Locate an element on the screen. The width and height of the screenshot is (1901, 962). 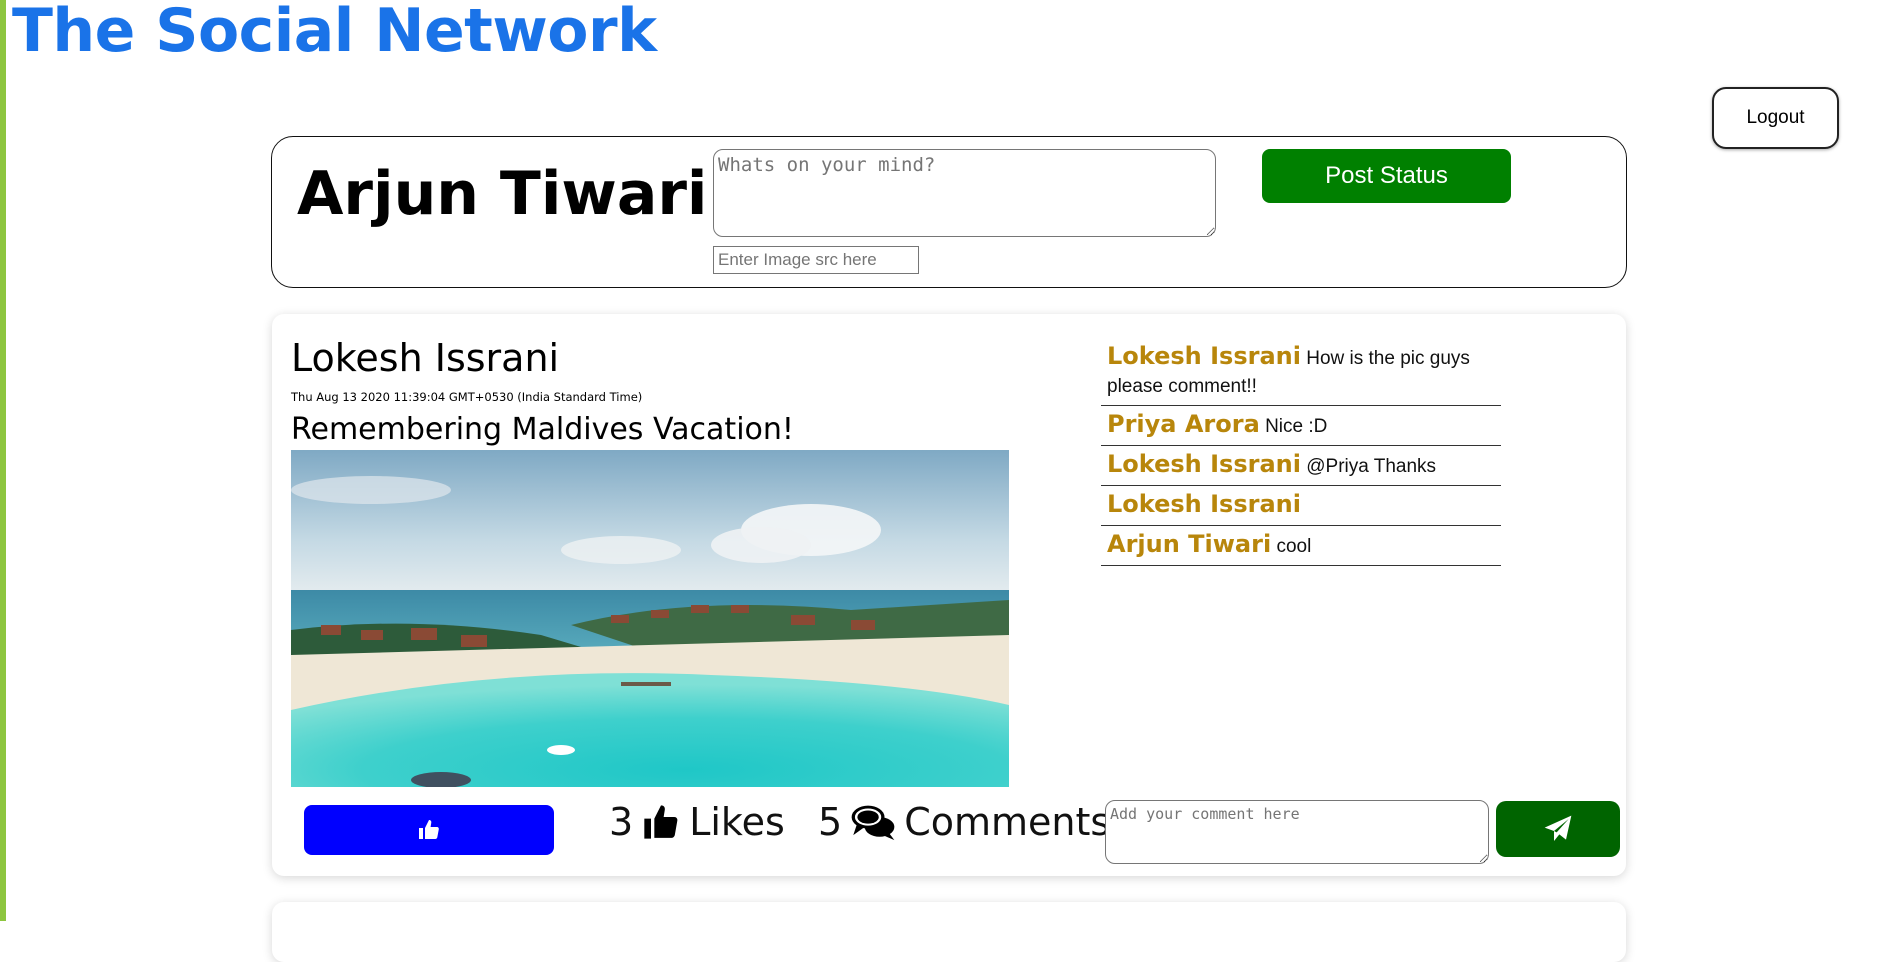
status-composer: Arjun Tiwari Post Status is located at coordinates (949, 212).